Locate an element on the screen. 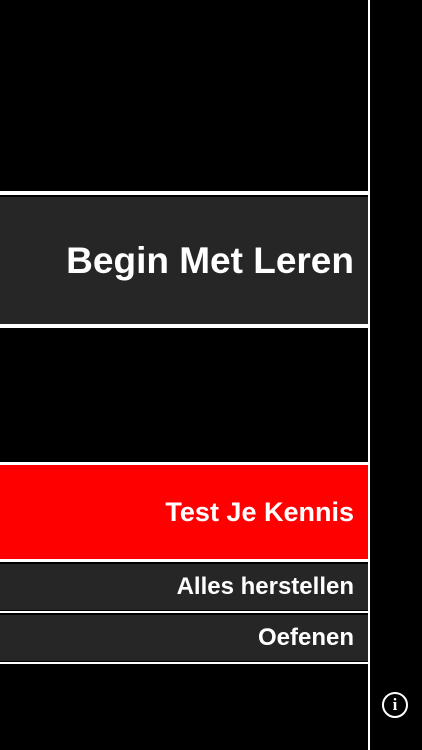 The width and height of the screenshot is (422, 750). vertical-divider is located at coordinates (369, 375).